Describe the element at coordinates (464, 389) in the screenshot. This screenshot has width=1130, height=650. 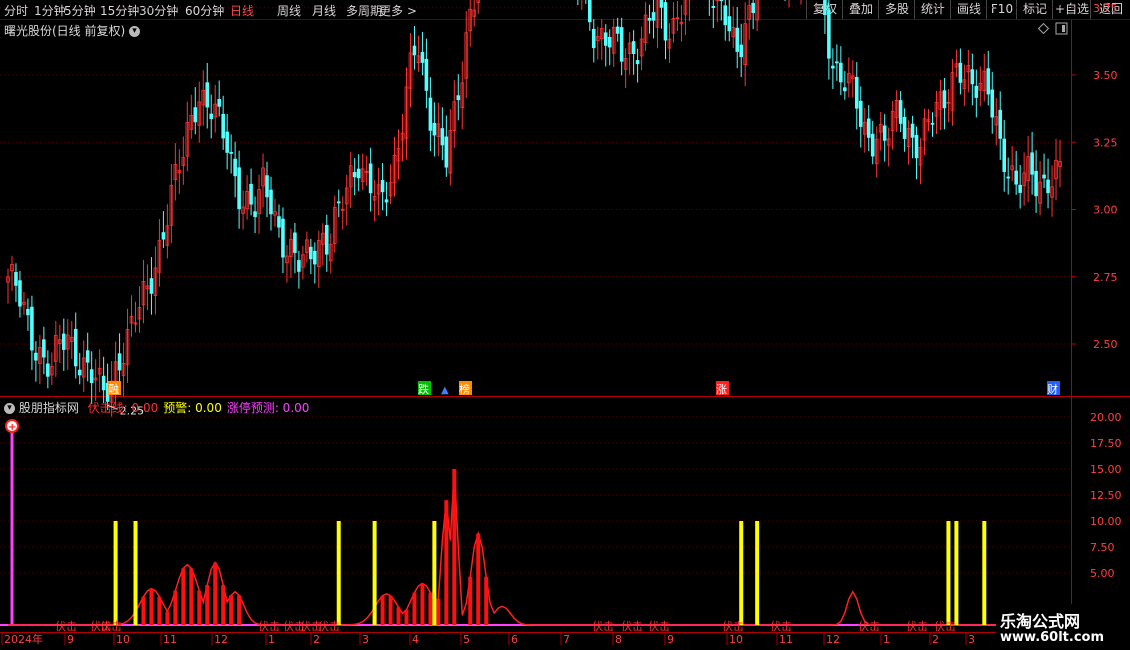
I see `event-marker-label: 榜` at that location.